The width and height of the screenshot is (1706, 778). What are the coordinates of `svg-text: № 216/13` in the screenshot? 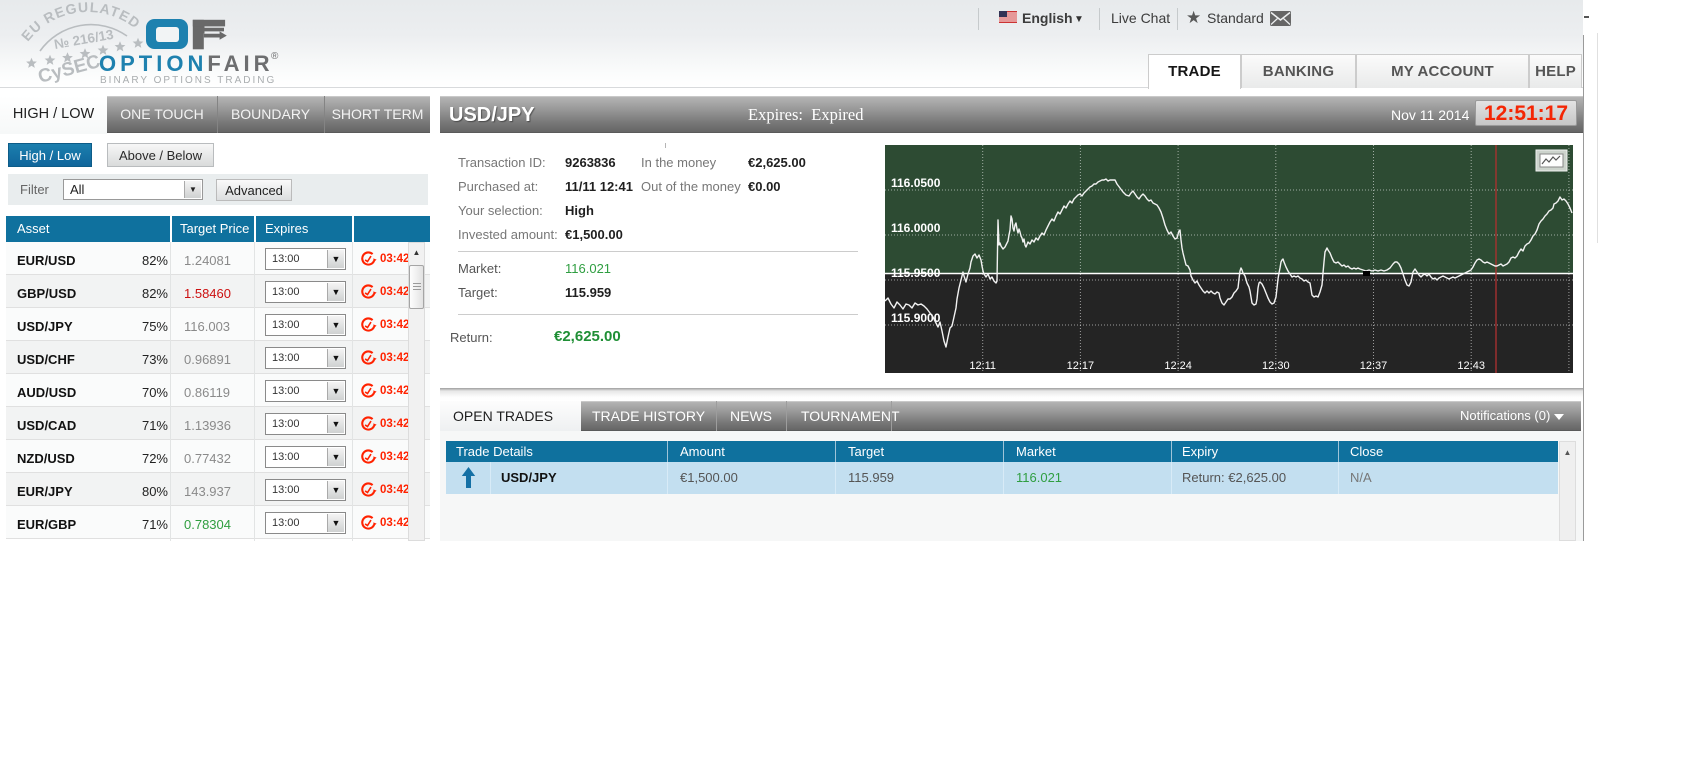 It's located at (84, 39).